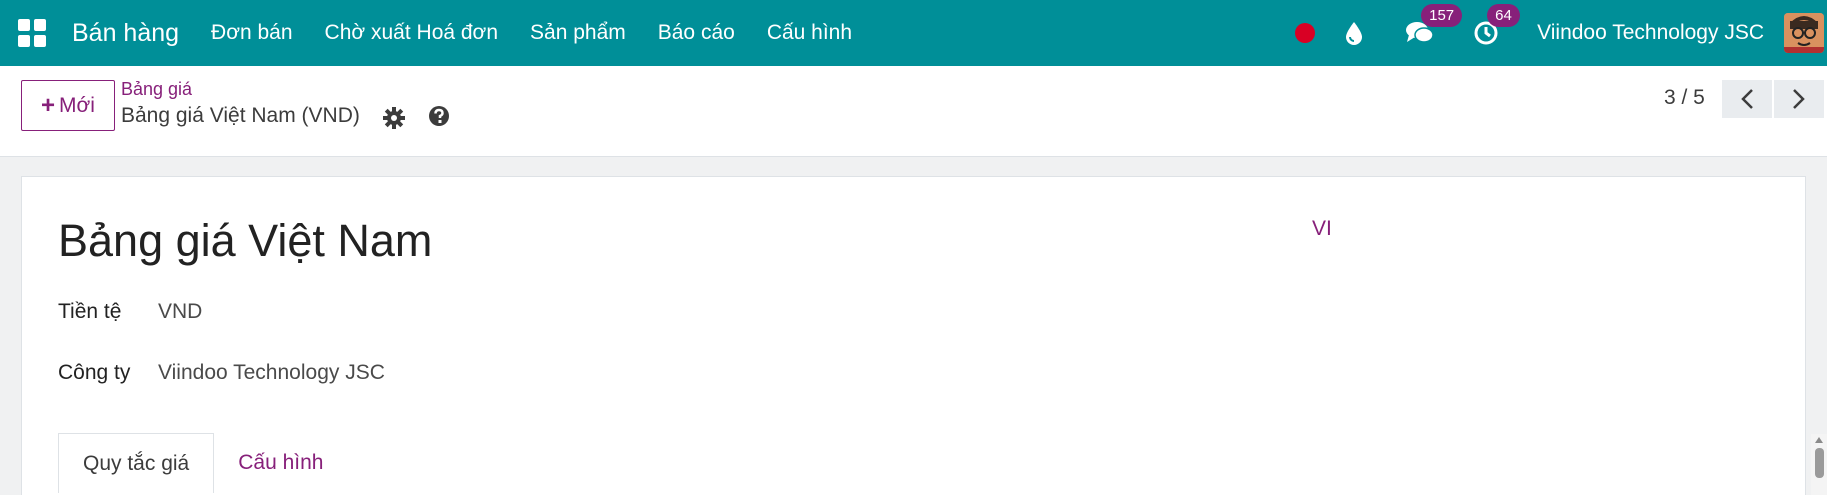  What do you see at coordinates (696, 33) in the screenshot?
I see `menu-item-reporting: Báo cáo` at bounding box center [696, 33].